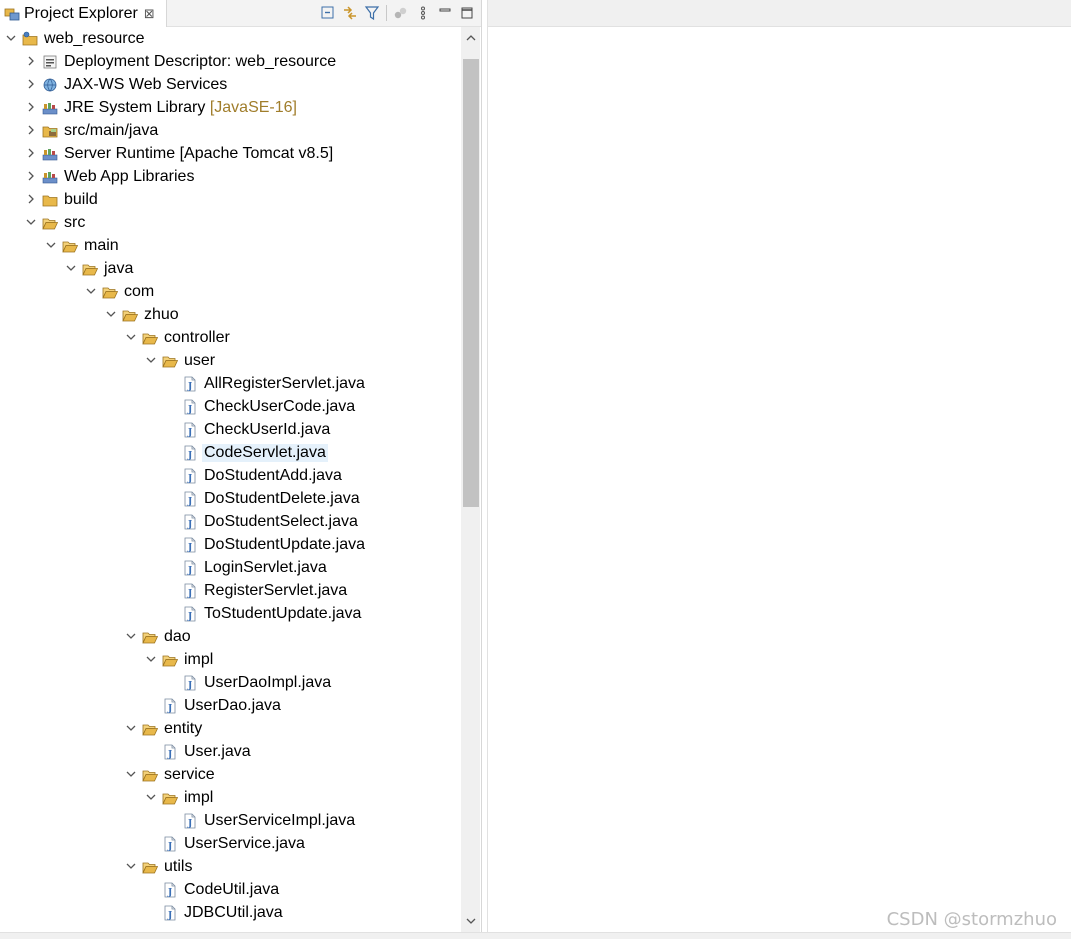 The width and height of the screenshot is (1071, 939). What do you see at coordinates (230, 61) in the screenshot?
I see `tree-item-folder: Deployment Descriptor: web_resource` at bounding box center [230, 61].